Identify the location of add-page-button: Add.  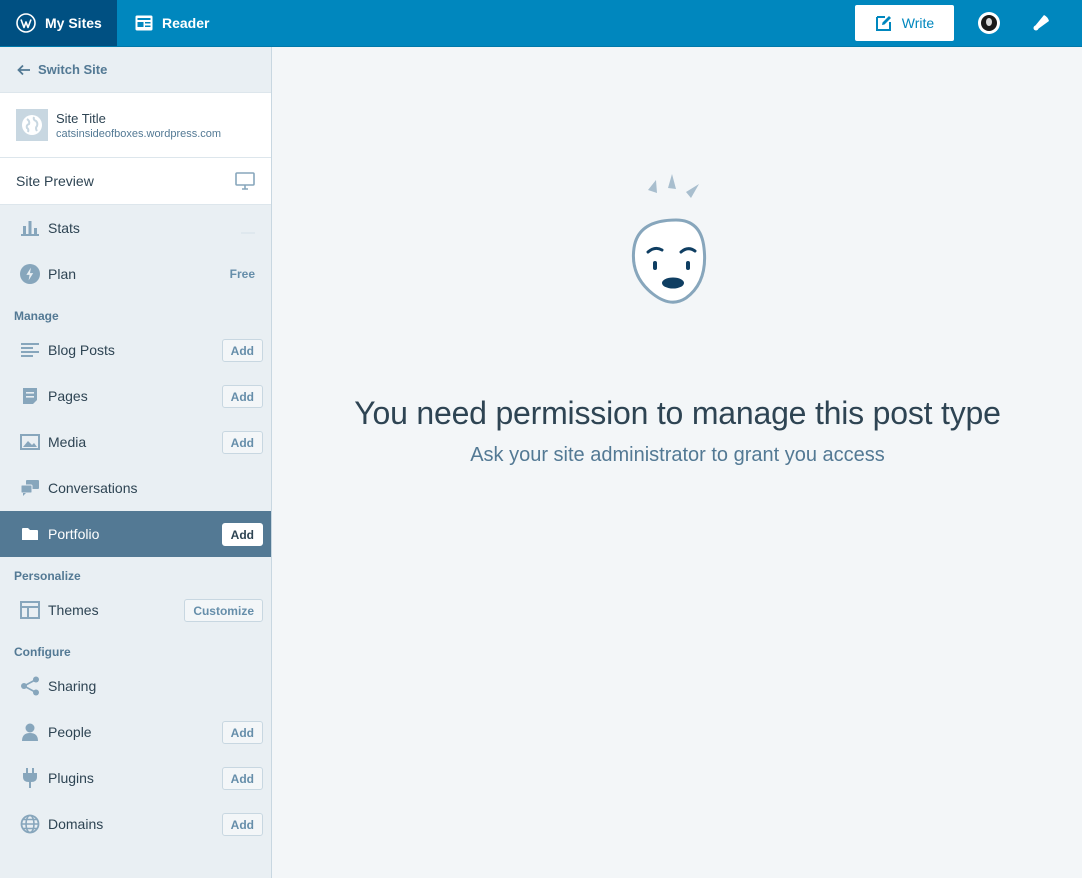
(242, 396).